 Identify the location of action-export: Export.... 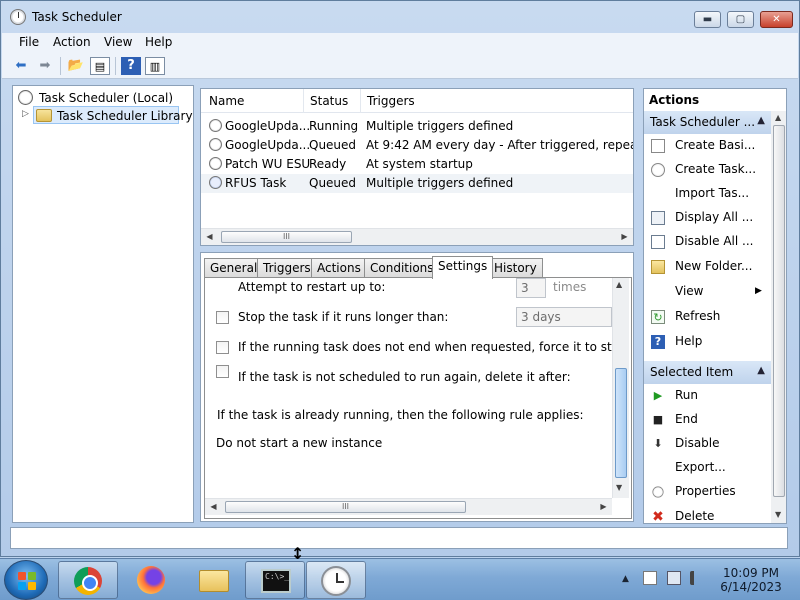
(707, 468).